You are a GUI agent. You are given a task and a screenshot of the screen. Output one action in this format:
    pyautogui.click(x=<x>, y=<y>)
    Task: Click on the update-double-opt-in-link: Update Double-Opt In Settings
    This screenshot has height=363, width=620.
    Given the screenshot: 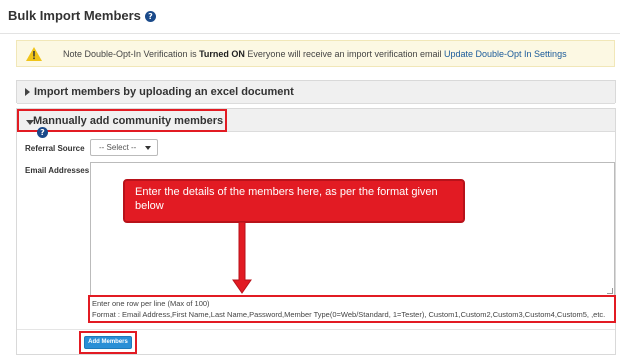 What is the action you would take?
    pyautogui.click(x=505, y=54)
    